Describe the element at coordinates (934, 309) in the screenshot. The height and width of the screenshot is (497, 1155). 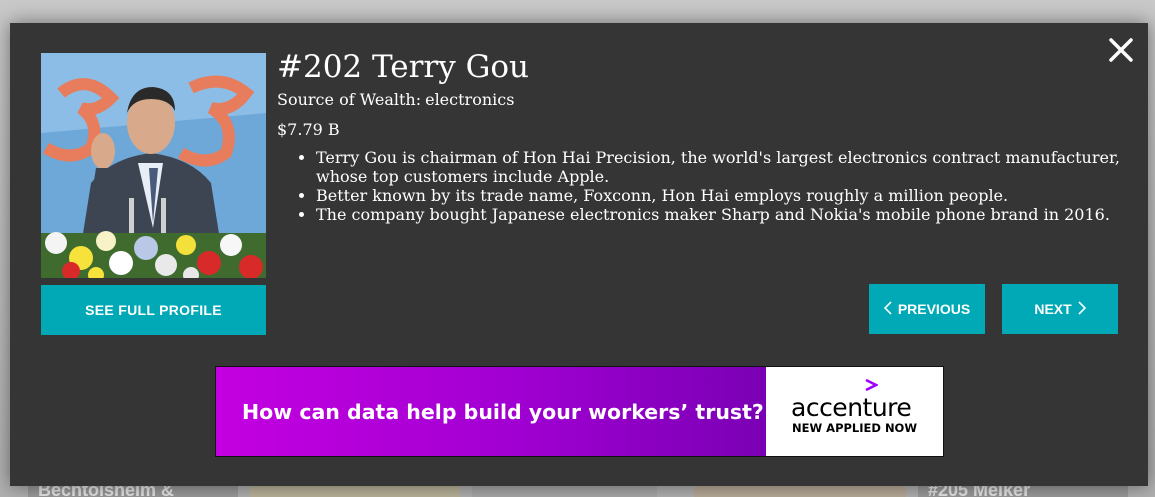
I see `previous-label: PREVIOUS` at that location.